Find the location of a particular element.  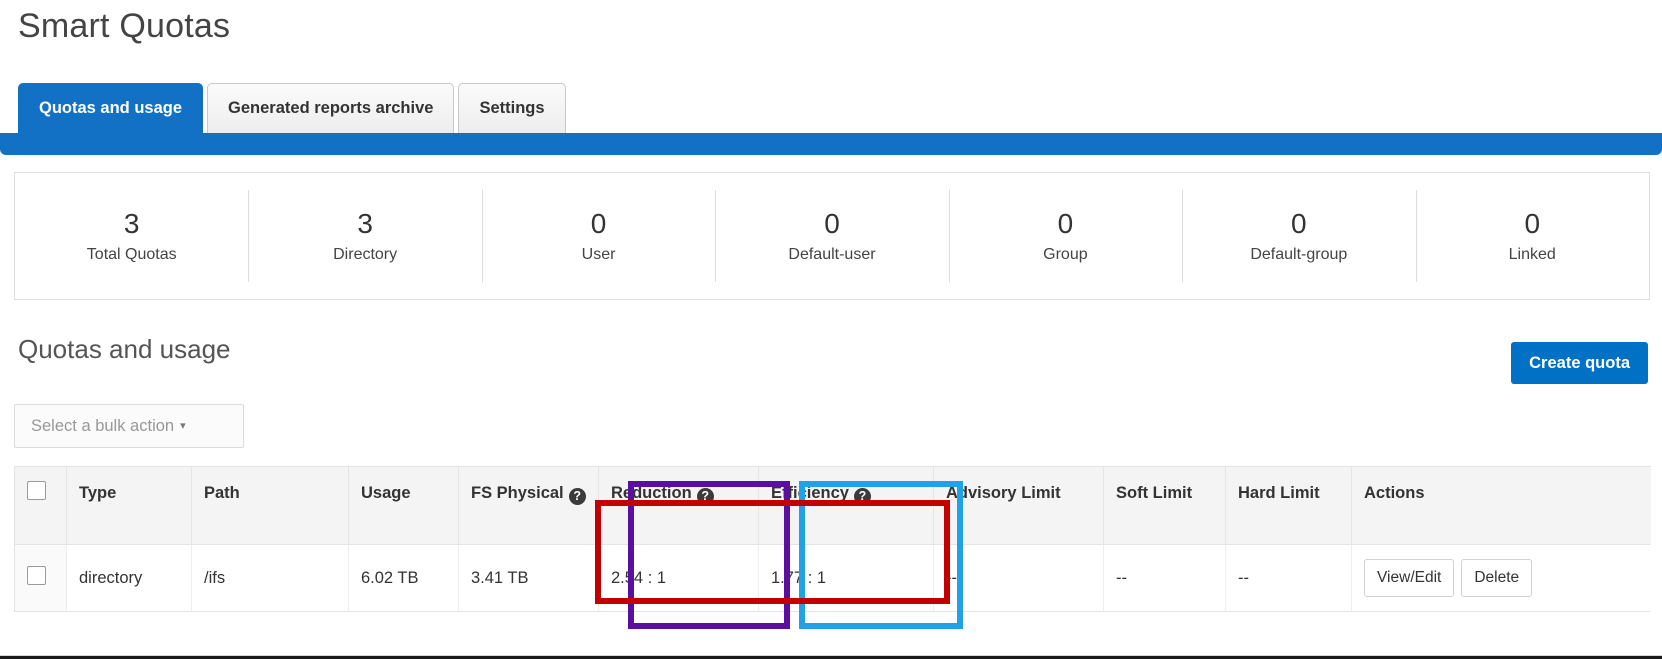

column-header-usage: Usage is located at coordinates (403, 505).